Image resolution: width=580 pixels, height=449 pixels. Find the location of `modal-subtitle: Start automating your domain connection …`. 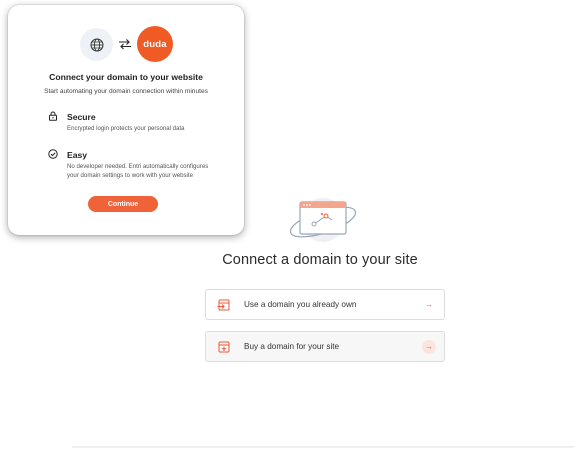

modal-subtitle: Start automating your domain connection … is located at coordinates (126, 91).